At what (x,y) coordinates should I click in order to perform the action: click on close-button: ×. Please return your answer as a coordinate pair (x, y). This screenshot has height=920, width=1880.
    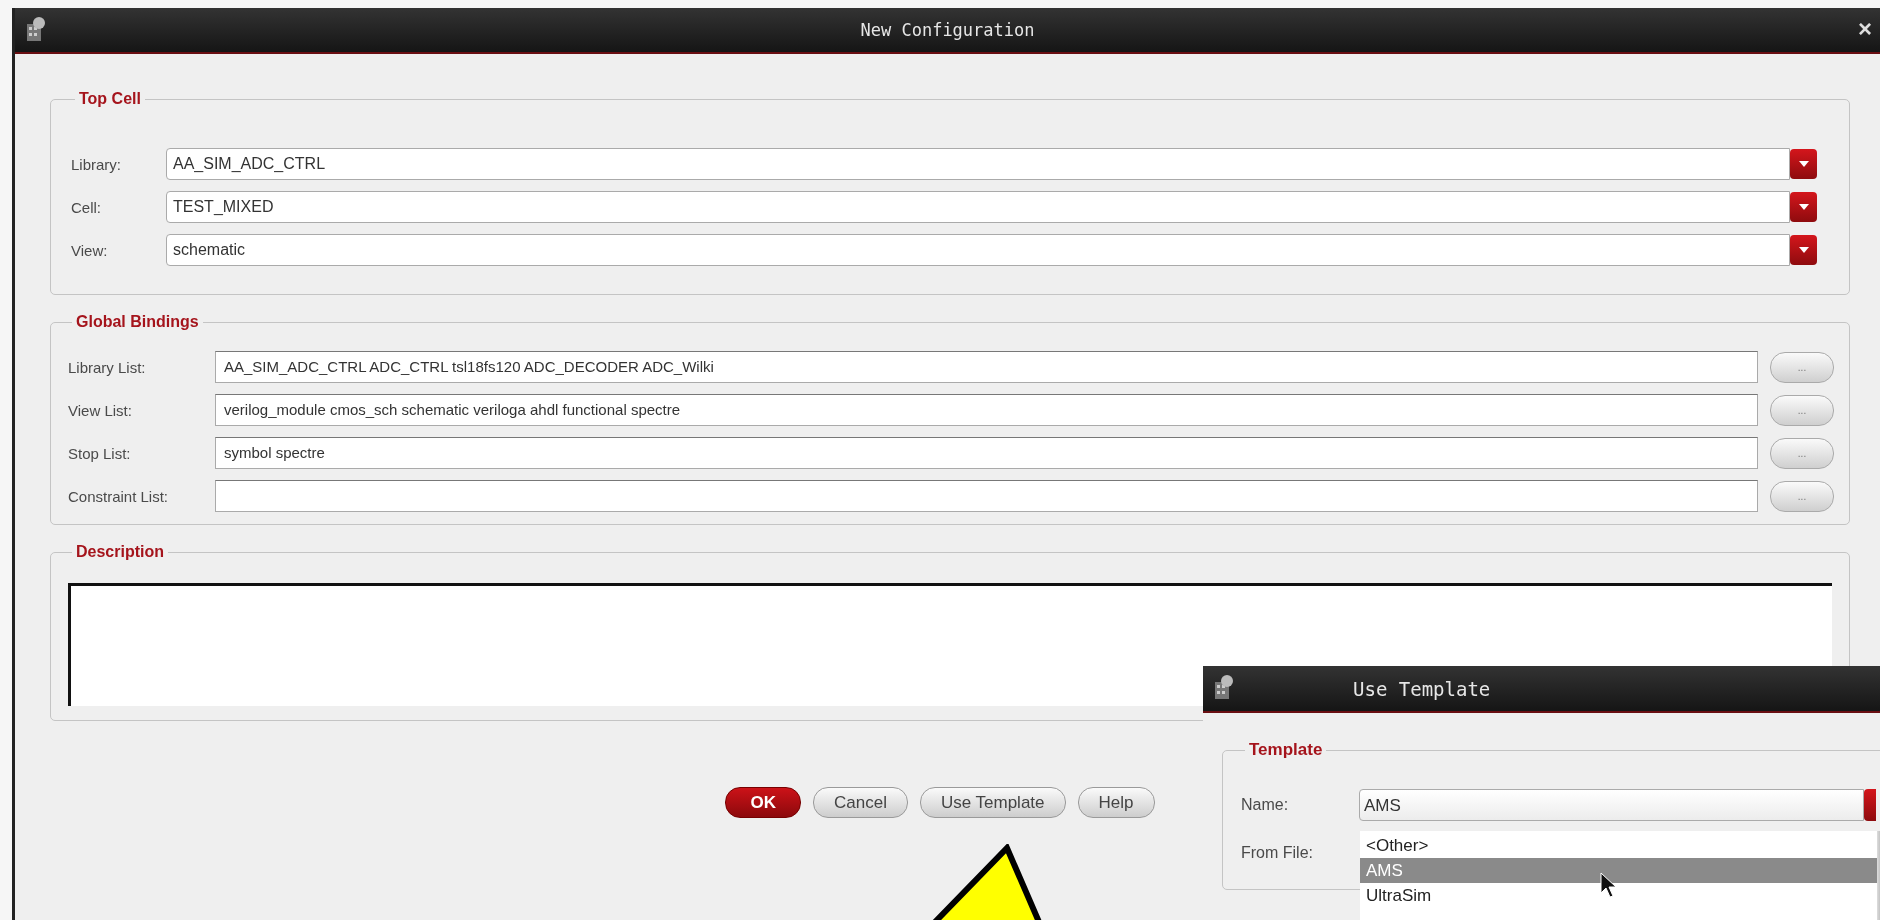
    Looking at the image, I should click on (1865, 29).